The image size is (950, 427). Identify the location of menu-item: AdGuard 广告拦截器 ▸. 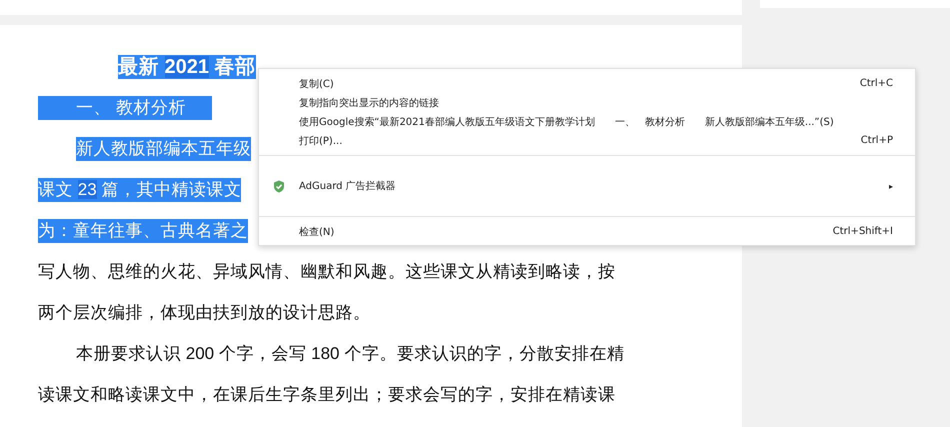
(587, 186).